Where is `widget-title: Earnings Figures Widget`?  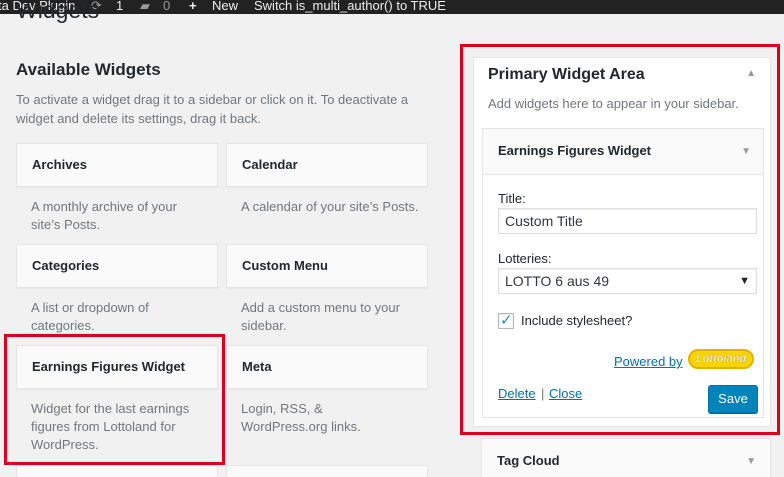
widget-title: Earnings Figures Widget is located at coordinates (575, 150).